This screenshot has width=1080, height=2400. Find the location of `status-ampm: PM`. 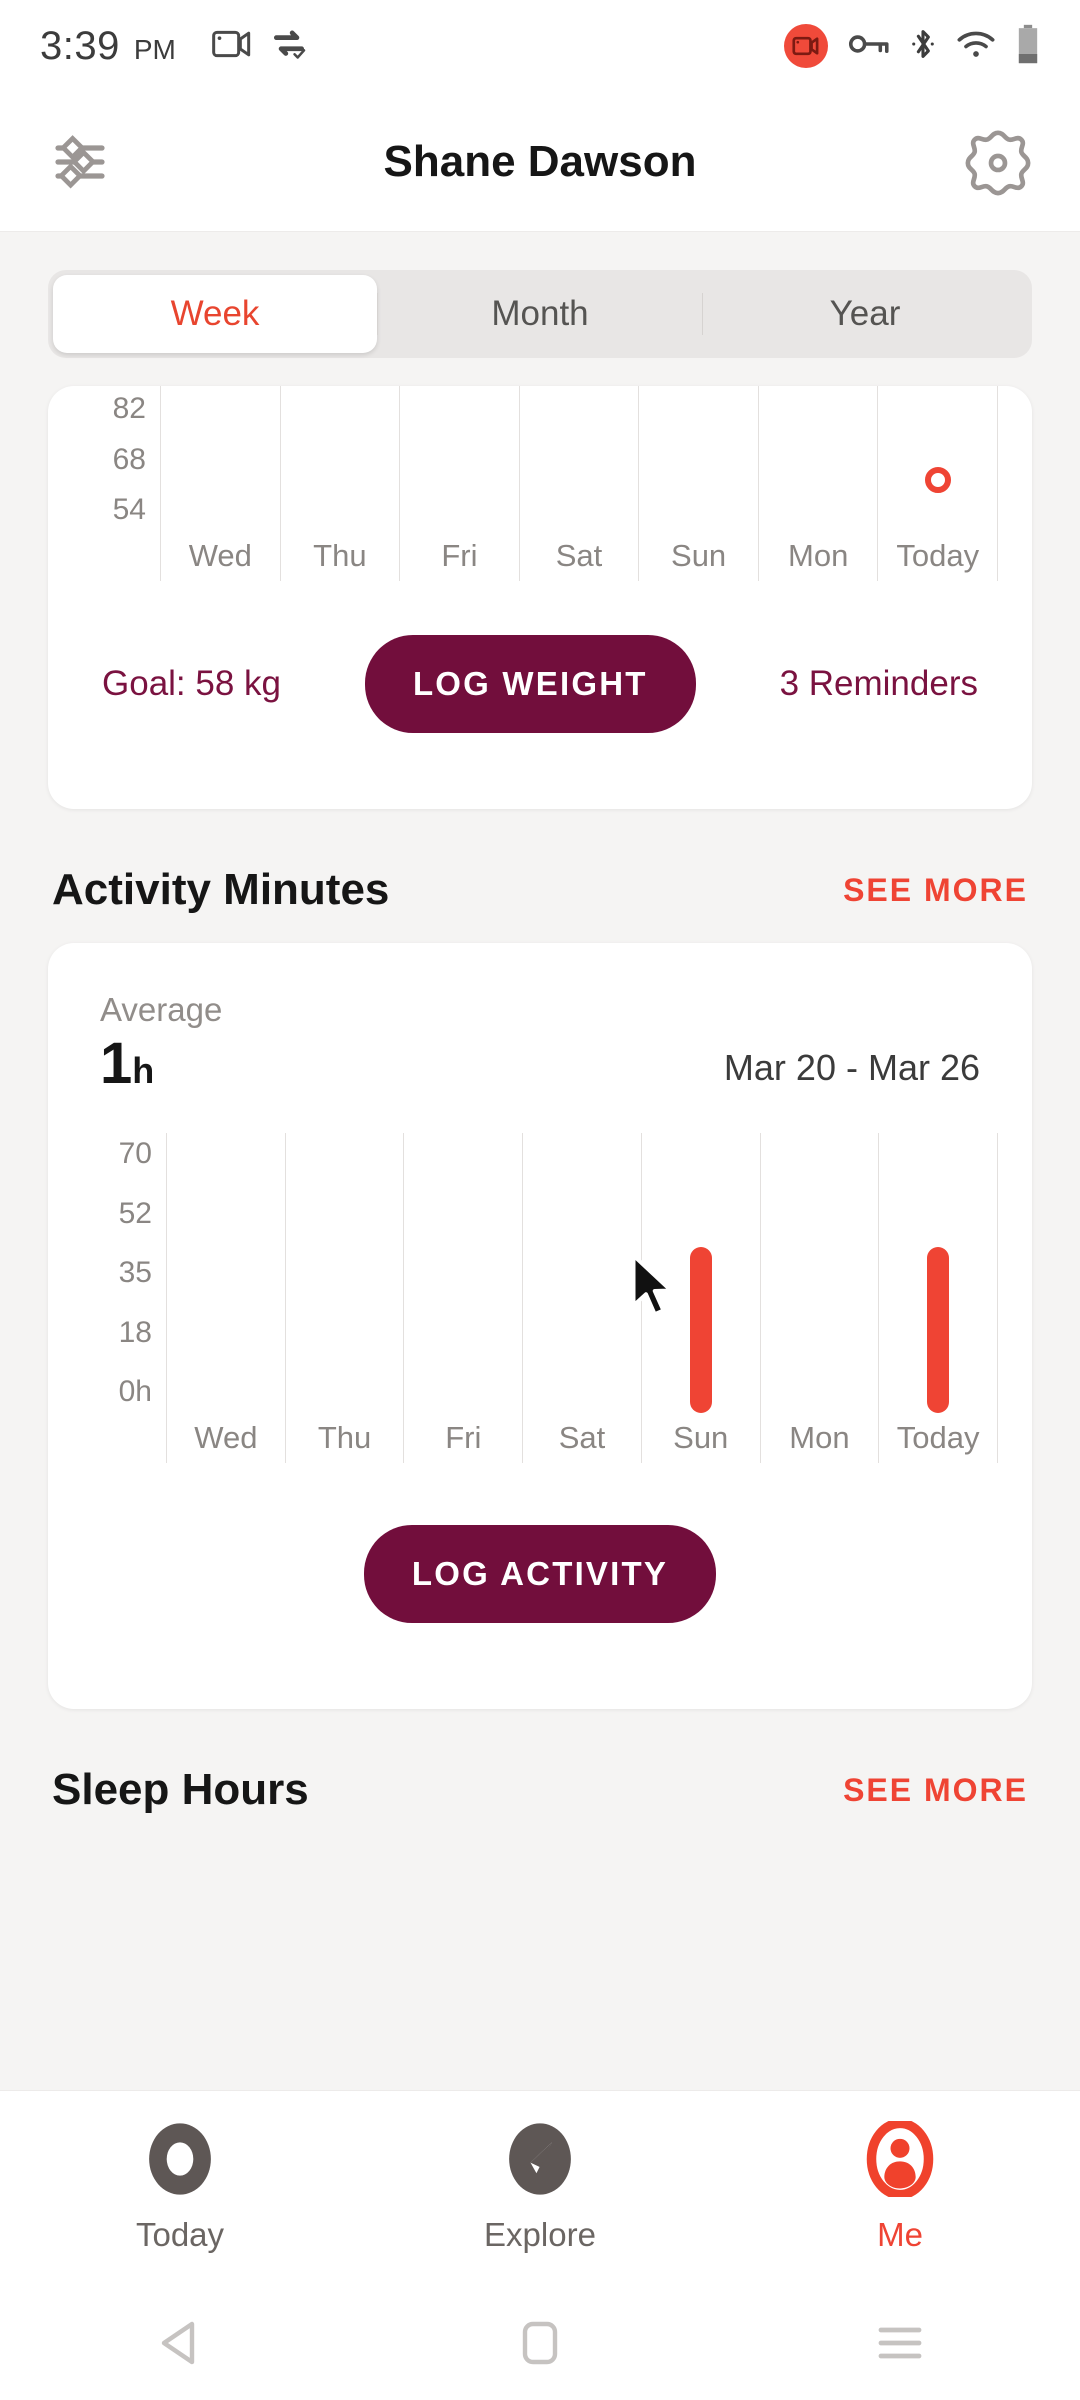

status-ampm: PM is located at coordinates (154, 49).